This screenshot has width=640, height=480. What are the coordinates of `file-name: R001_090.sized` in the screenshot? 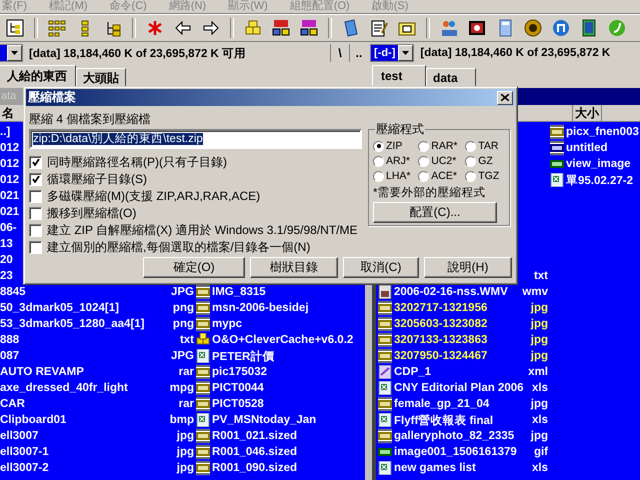 It's located at (255, 468).